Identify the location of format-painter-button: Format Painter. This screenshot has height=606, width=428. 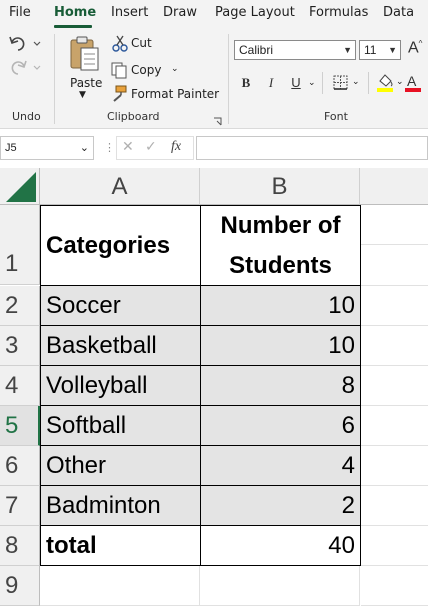
(165, 95).